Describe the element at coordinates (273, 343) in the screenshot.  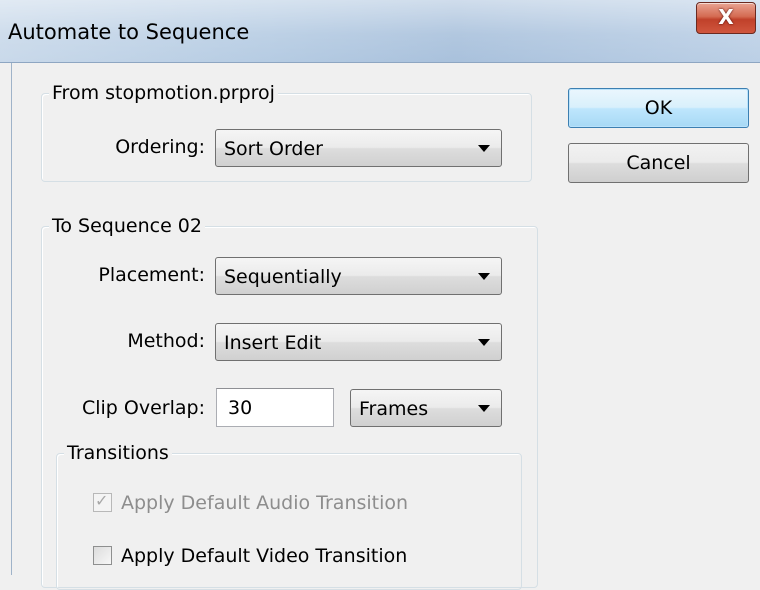
I see `method-value: Insert Edit` at that location.